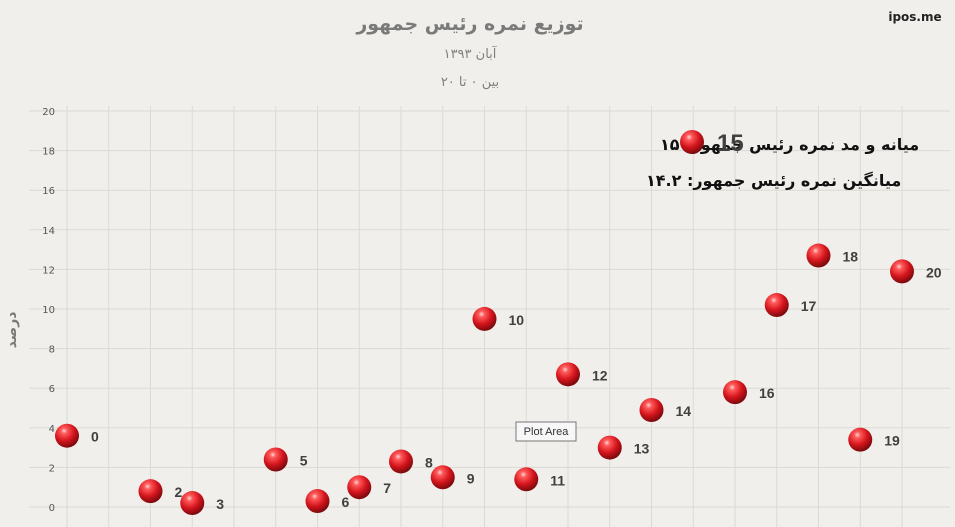  What do you see at coordinates (471, 53) in the screenshot?
I see `chart-subtitle: آبان ۱۳۹۳` at bounding box center [471, 53].